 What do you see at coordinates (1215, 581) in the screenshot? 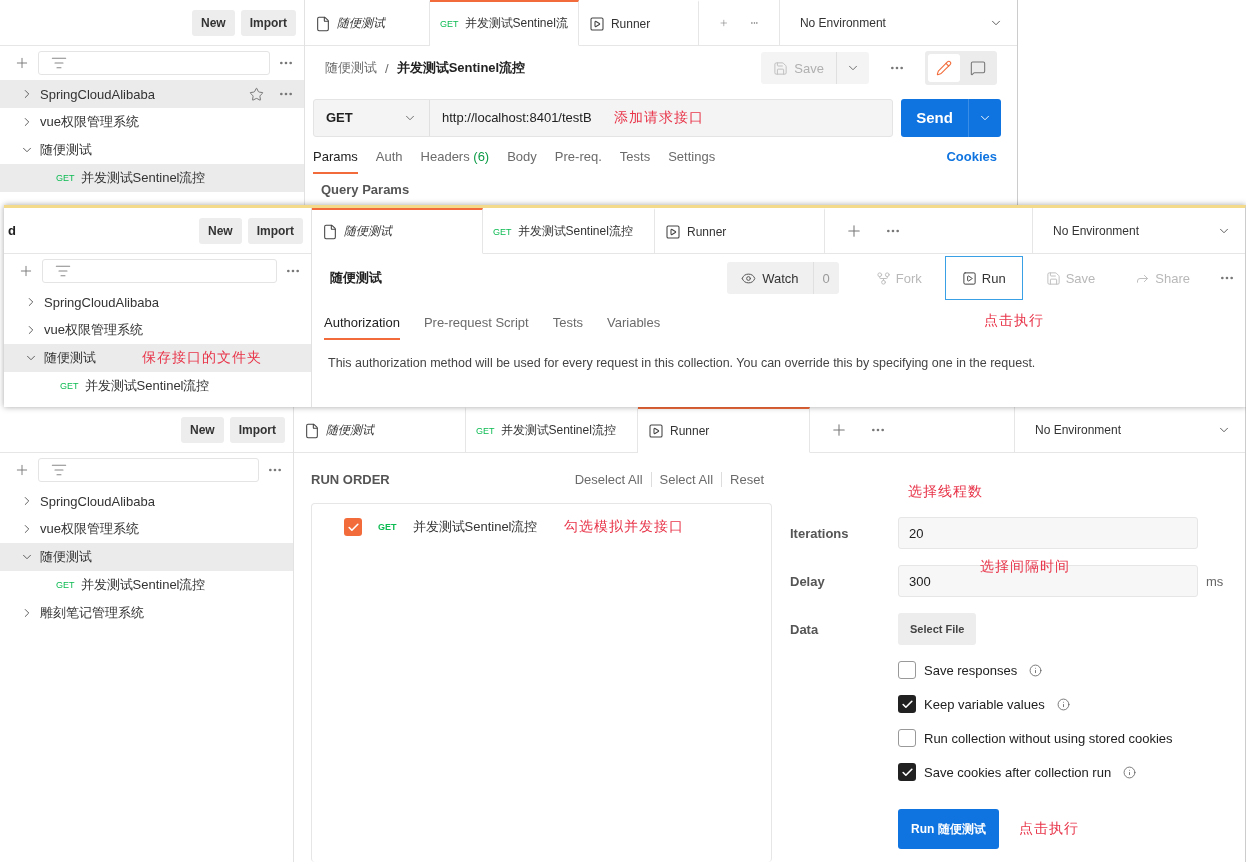
I see `unit-label: ms` at bounding box center [1215, 581].